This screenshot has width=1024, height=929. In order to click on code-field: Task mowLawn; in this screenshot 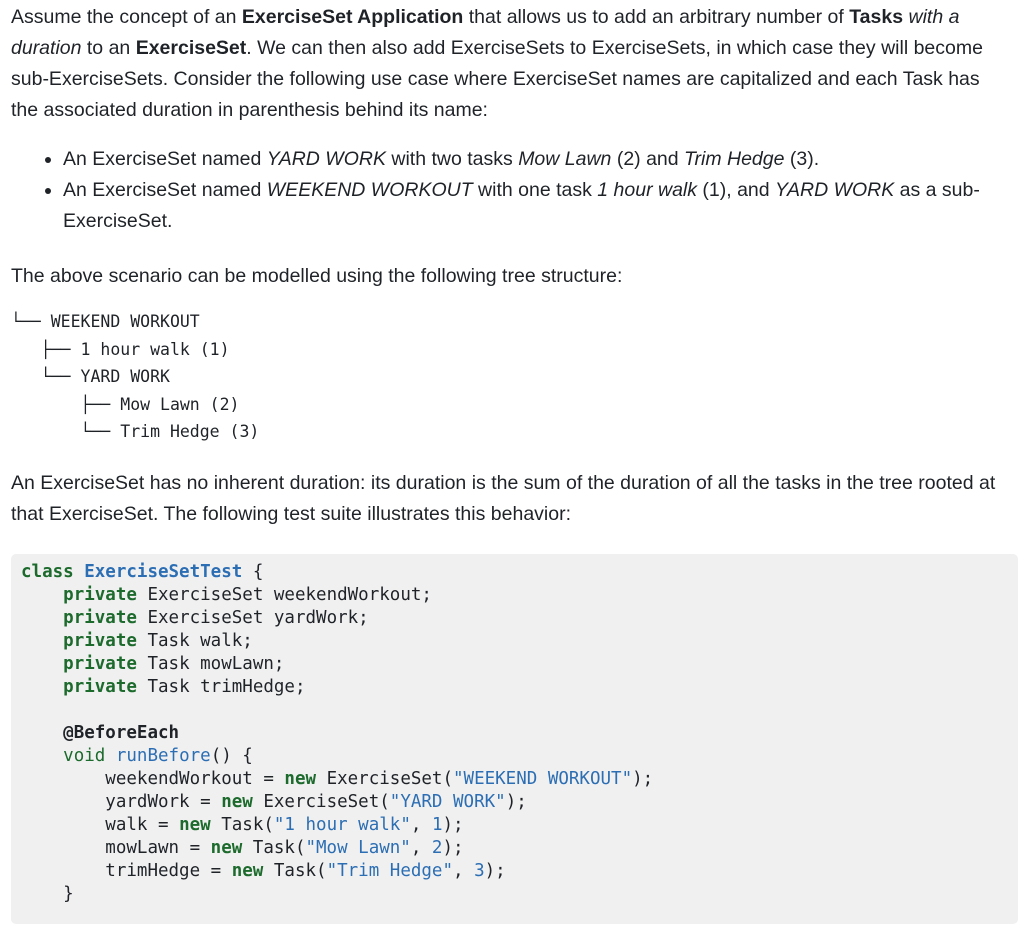, I will do `click(210, 663)`.